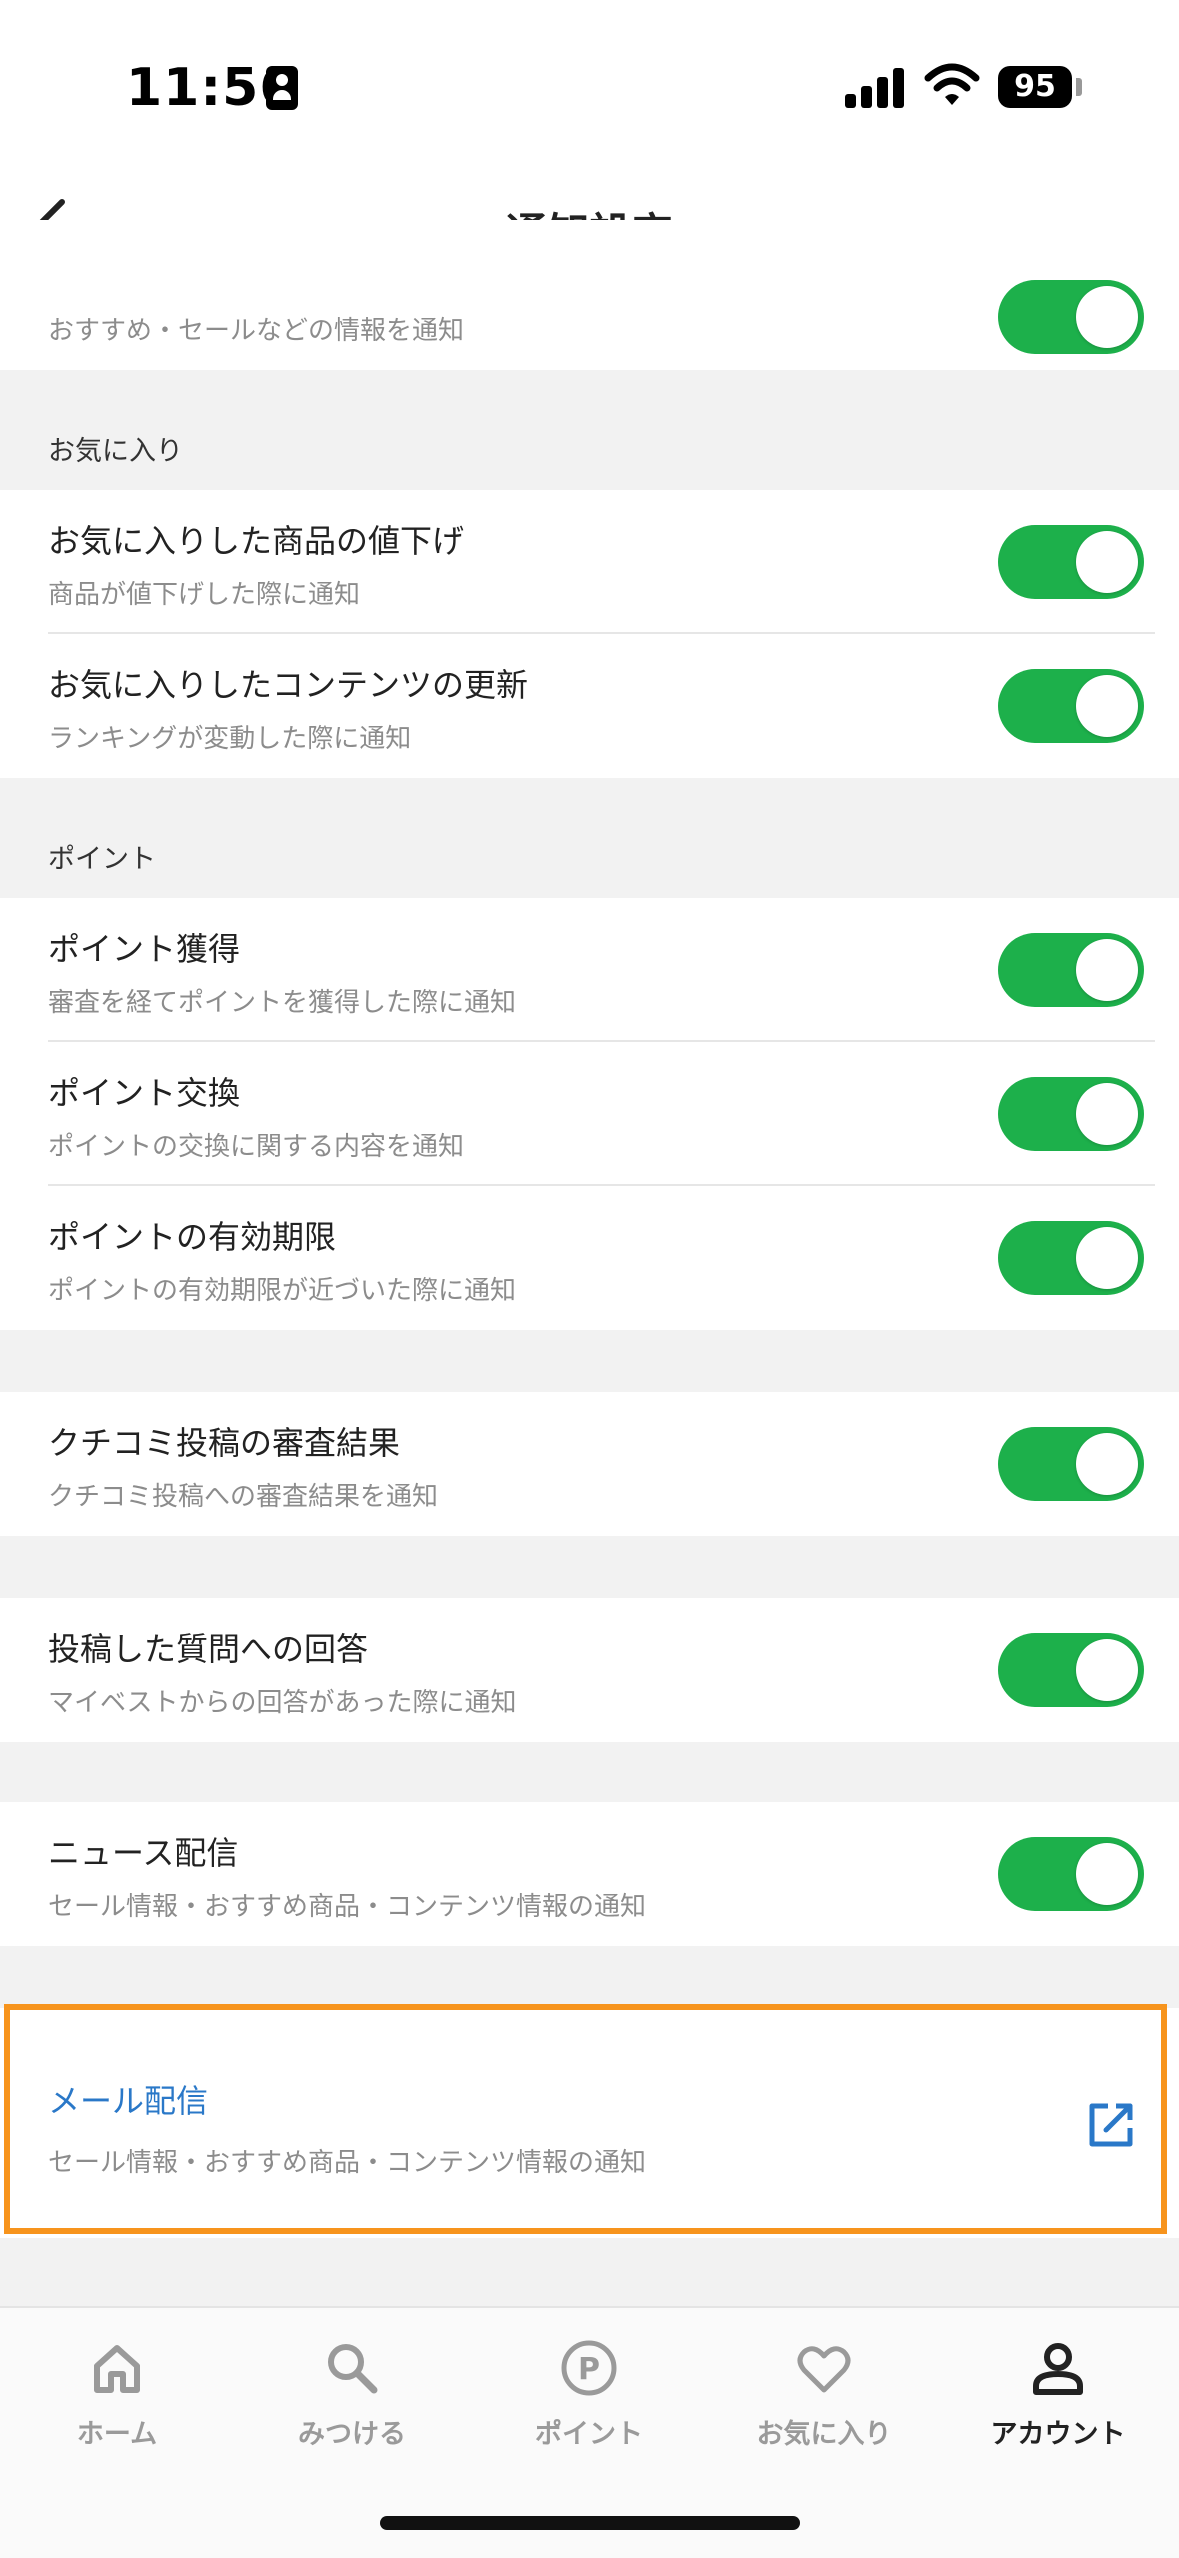 This screenshot has height=2558, width=1179. Describe the element at coordinates (102, 859) in the screenshot. I see `section-title: ポイント` at that location.